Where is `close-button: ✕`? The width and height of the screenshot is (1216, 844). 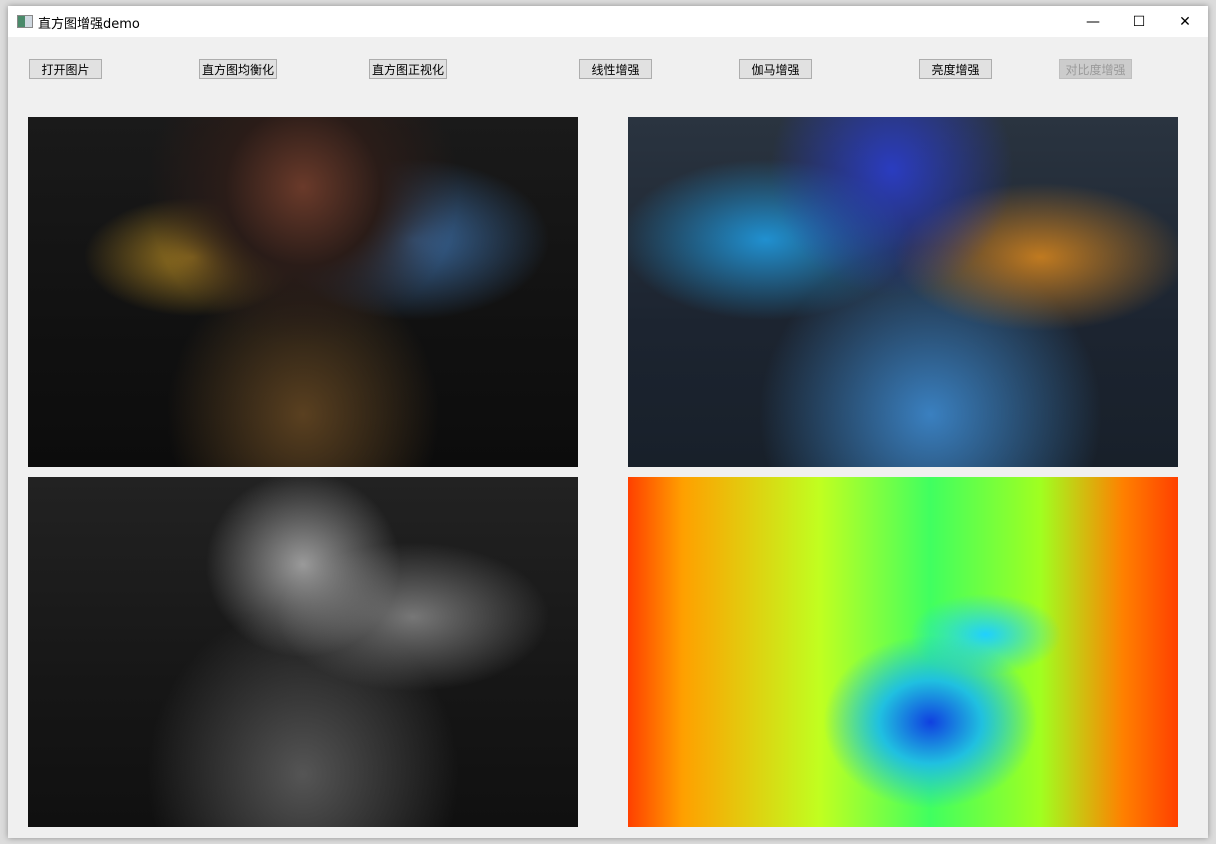 close-button: ✕ is located at coordinates (1185, 21).